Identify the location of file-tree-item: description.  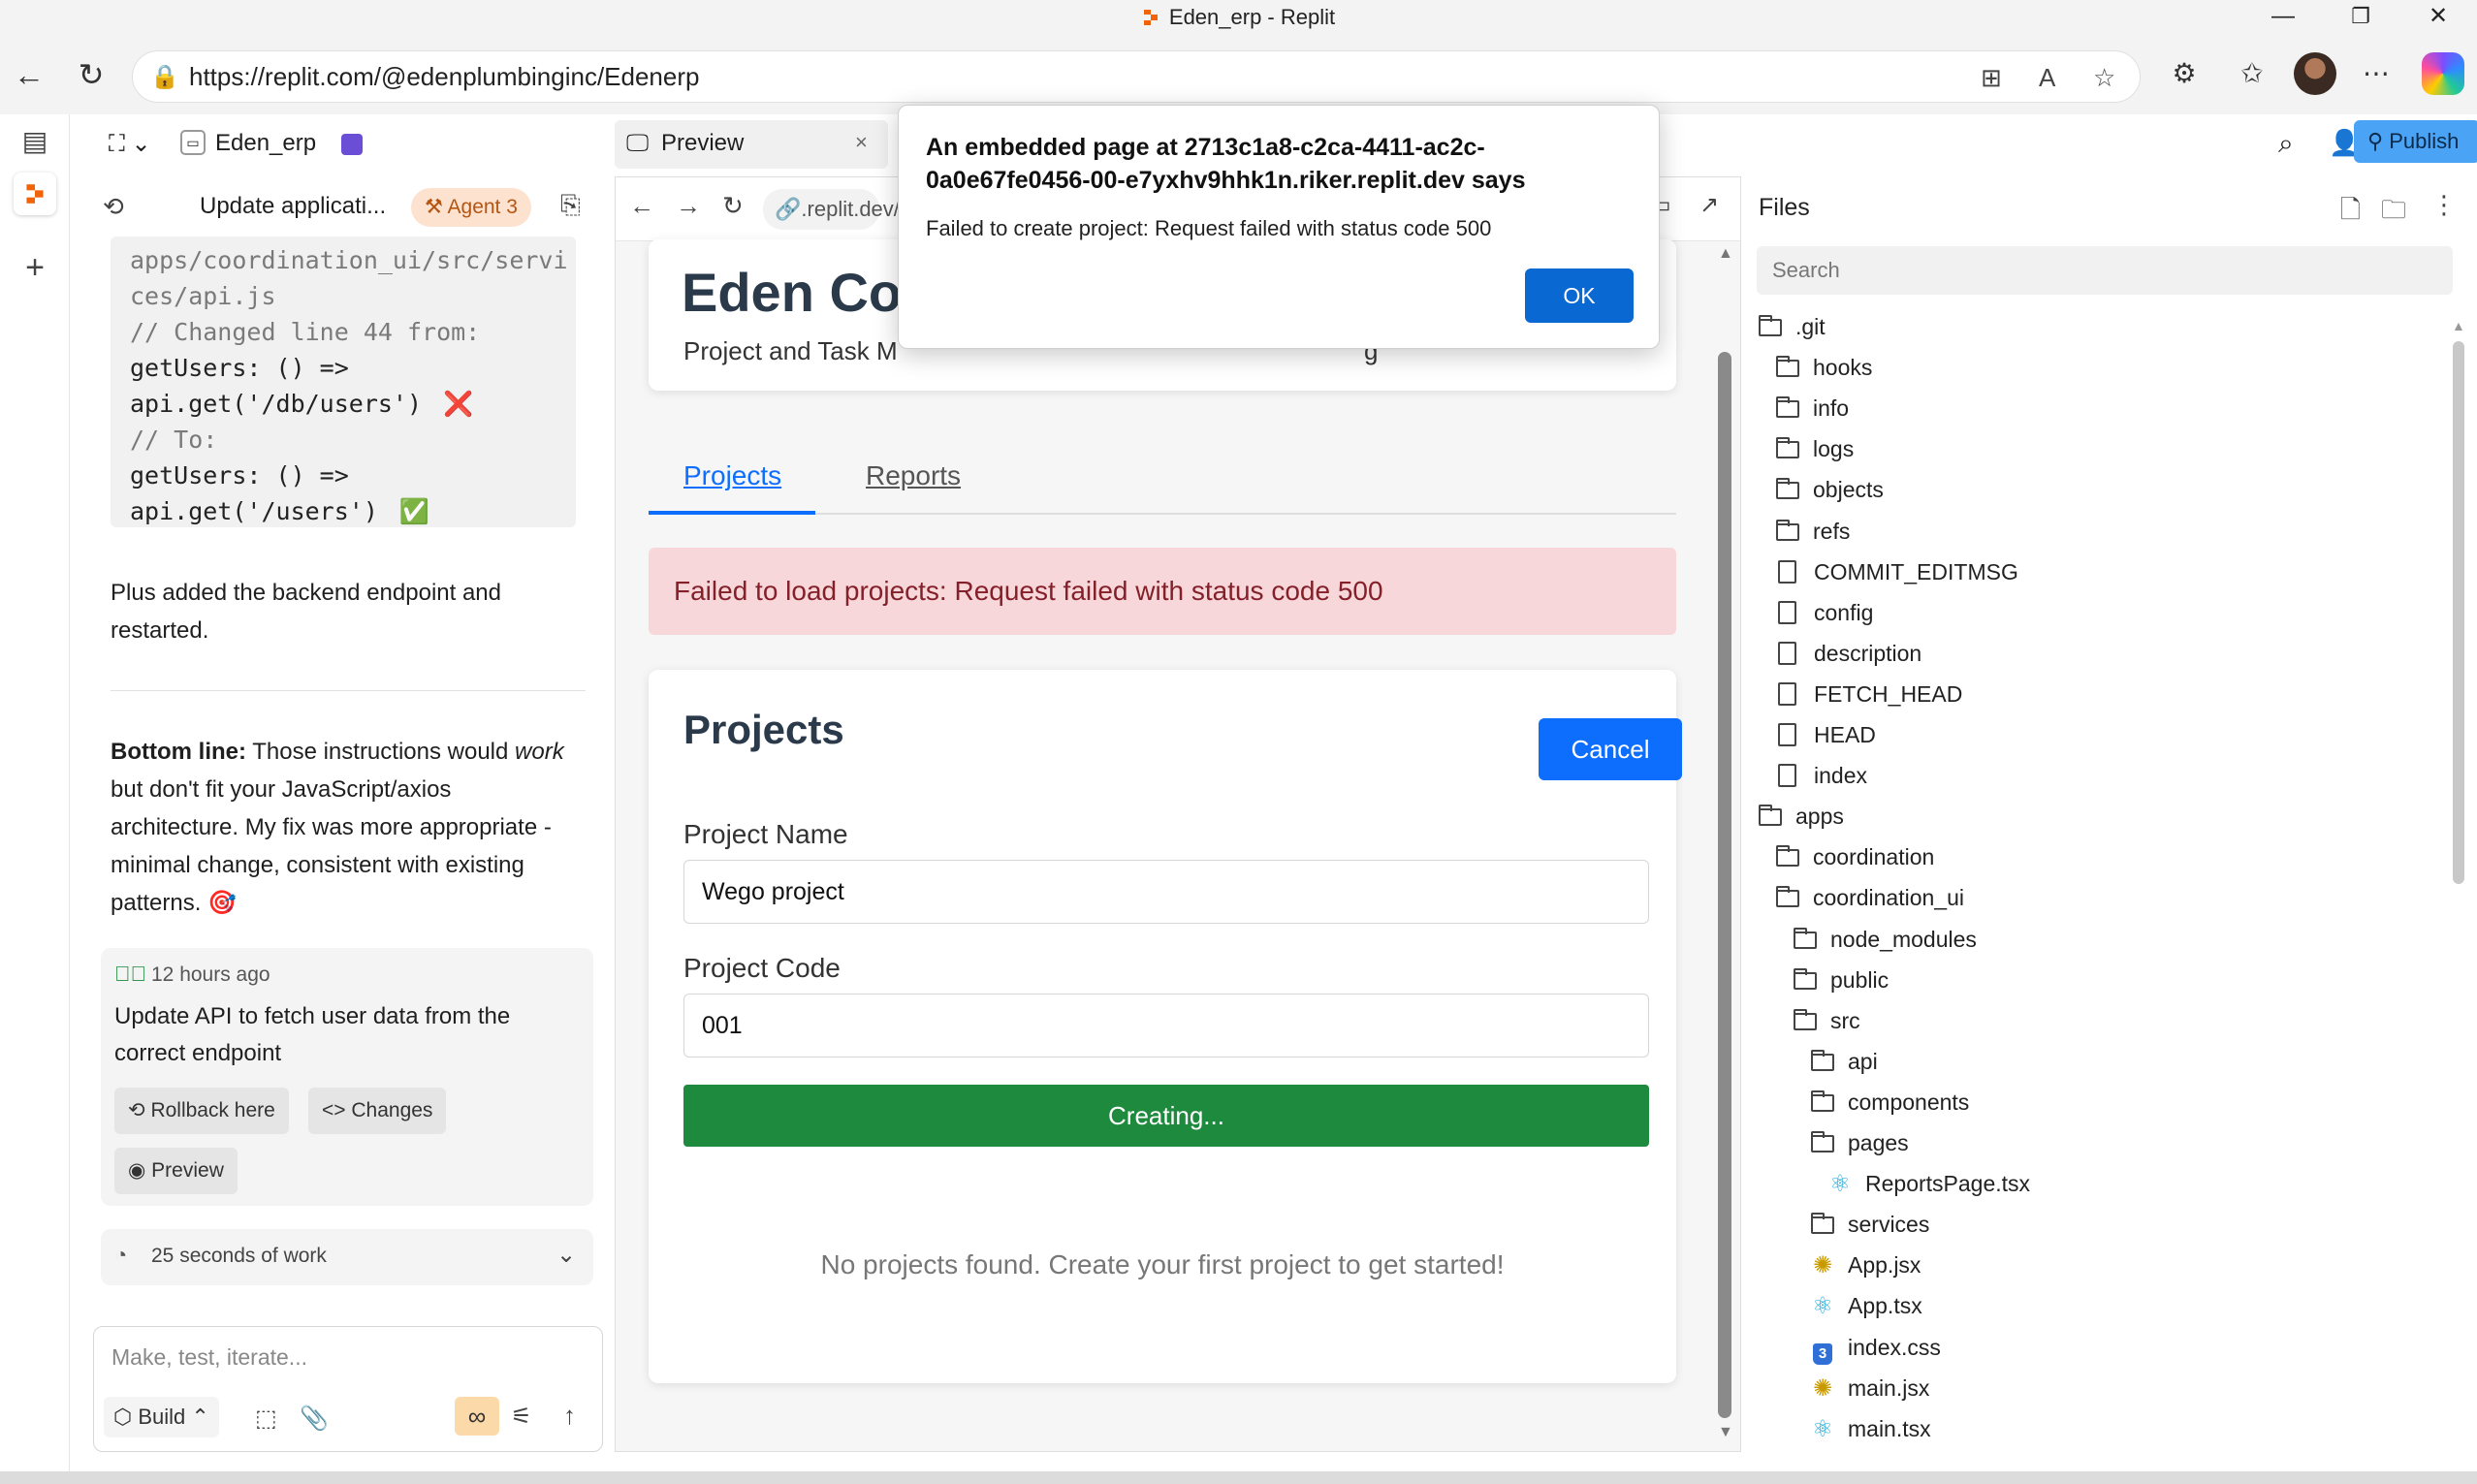
(1848, 654).